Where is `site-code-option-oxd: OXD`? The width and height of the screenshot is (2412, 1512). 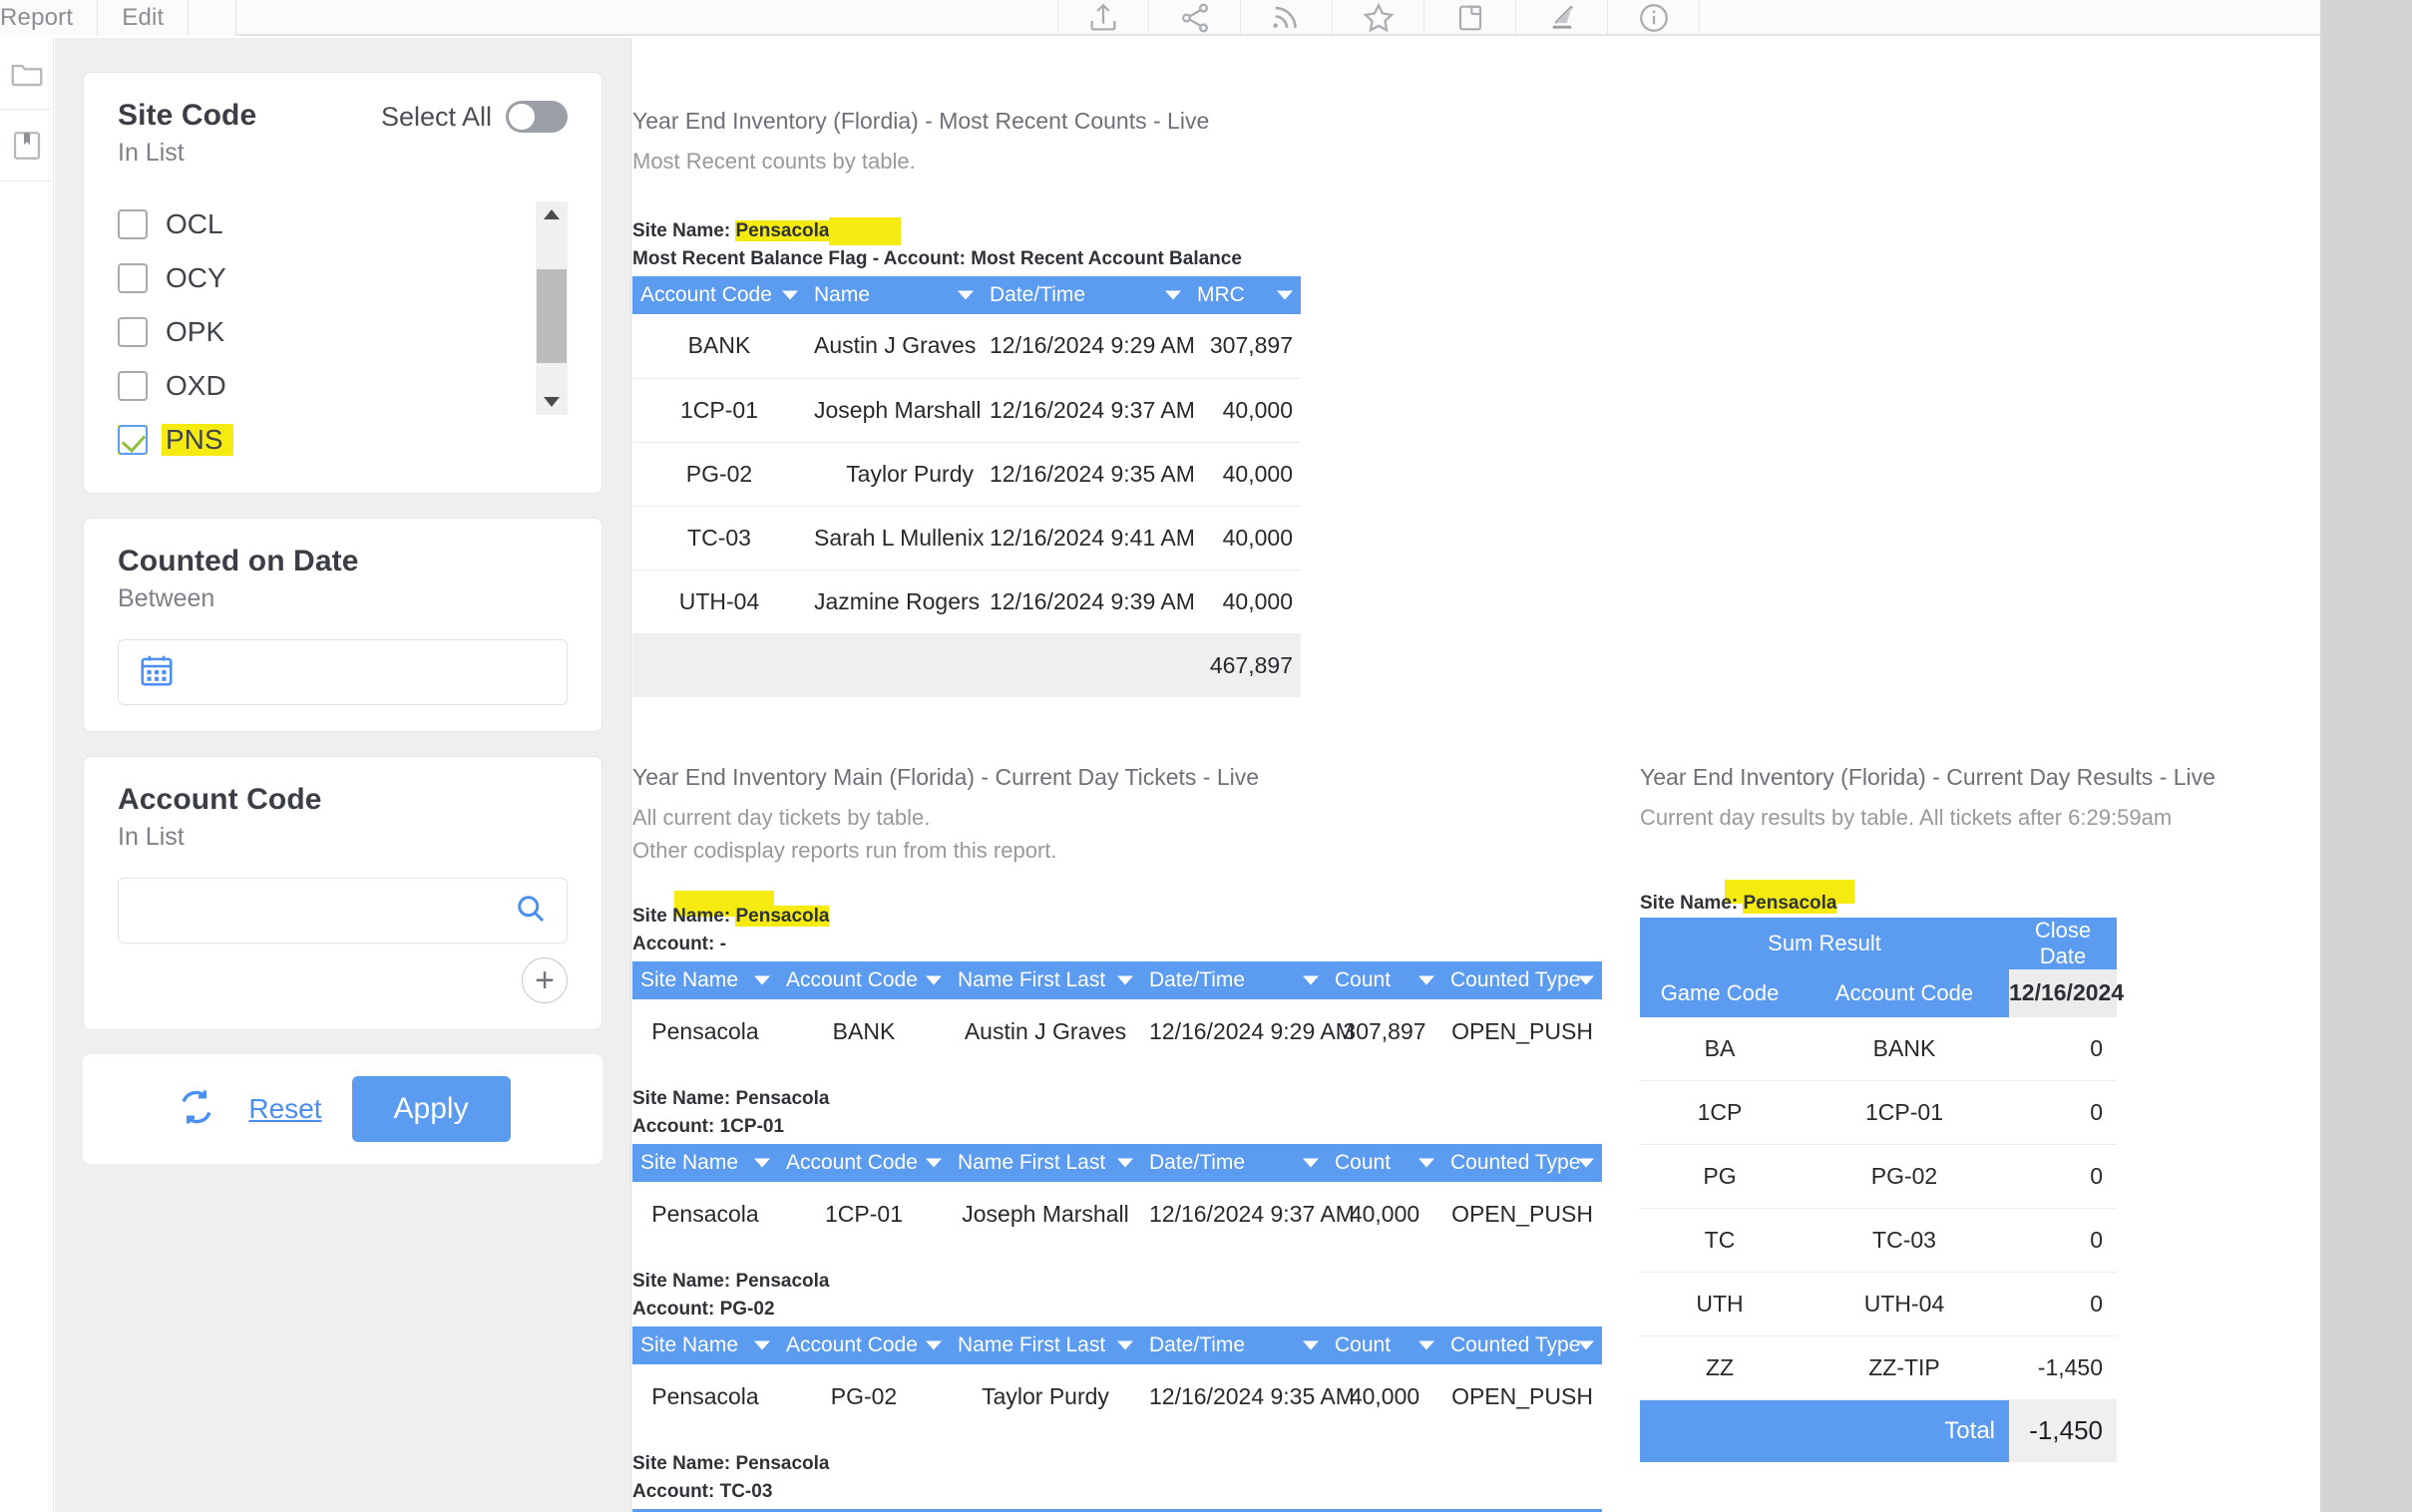 site-code-option-oxd: OXD is located at coordinates (319, 386).